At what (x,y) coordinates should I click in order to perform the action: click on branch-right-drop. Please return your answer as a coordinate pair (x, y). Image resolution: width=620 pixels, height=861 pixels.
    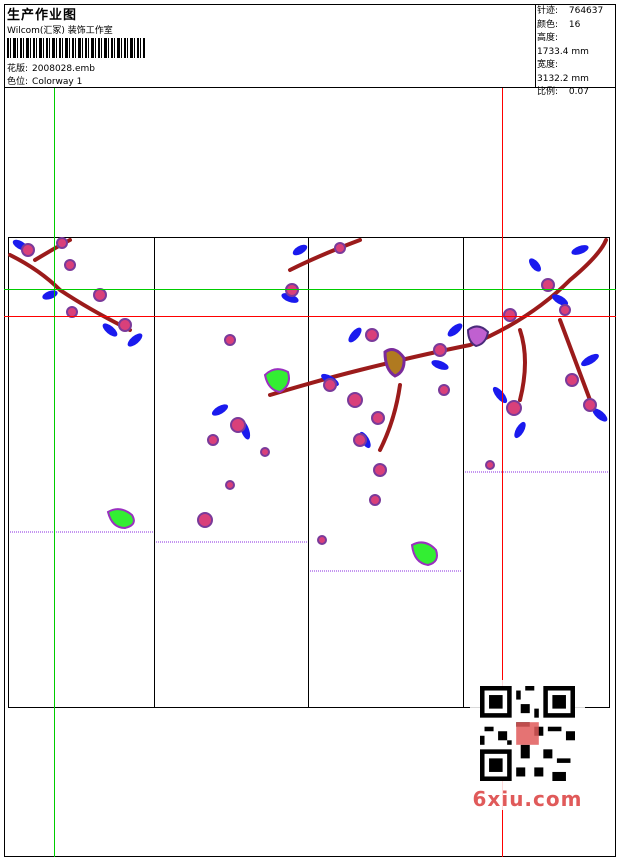
    Looking at the image, I should click on (522, 365).